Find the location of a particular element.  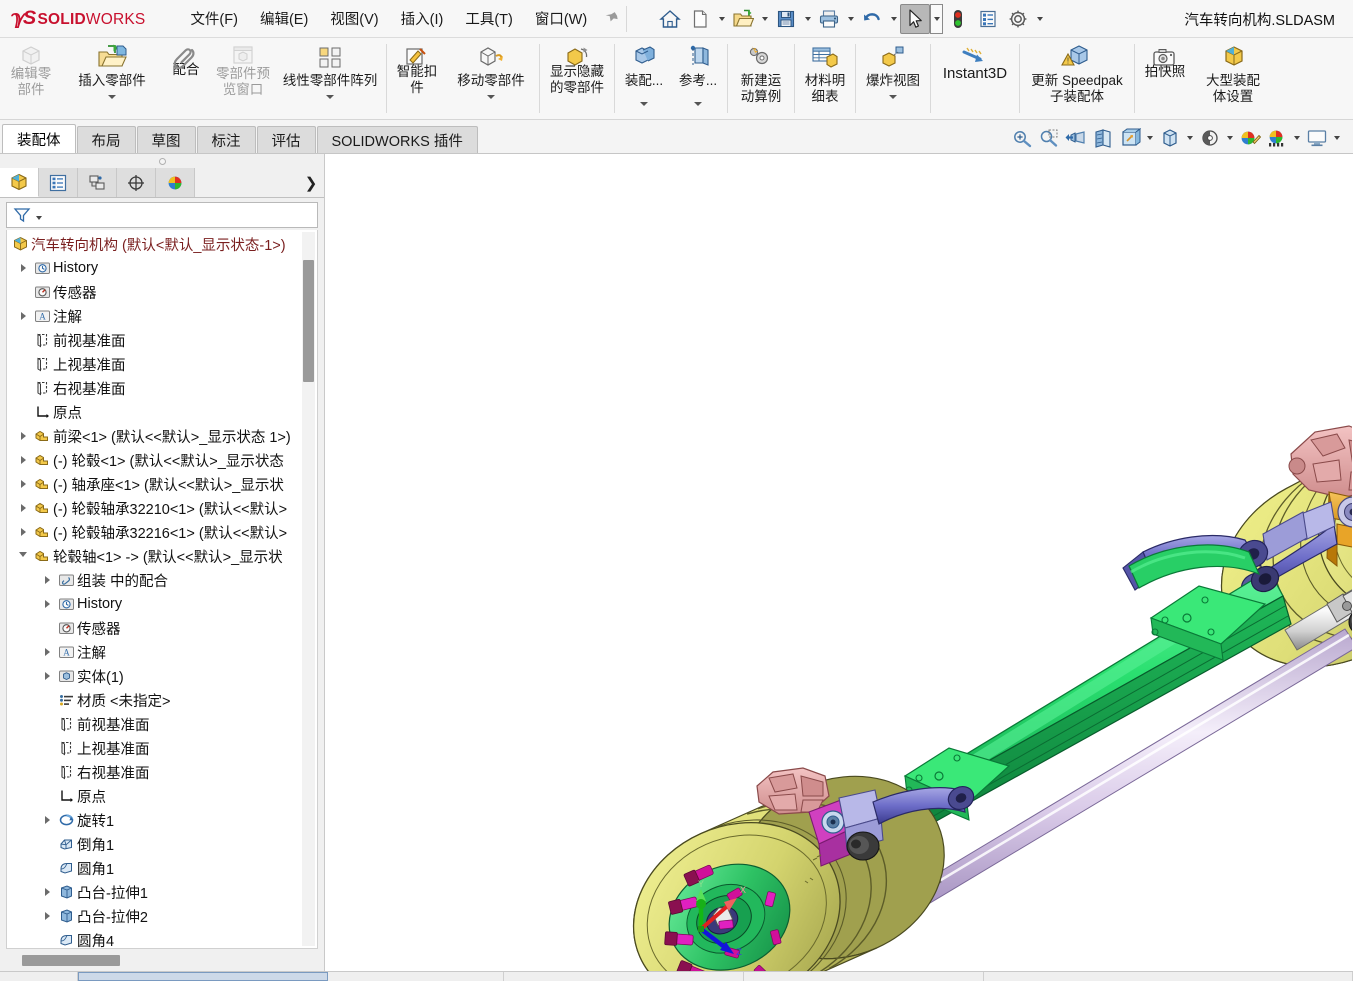

apply-scene-icon is located at coordinates (1277, 137).